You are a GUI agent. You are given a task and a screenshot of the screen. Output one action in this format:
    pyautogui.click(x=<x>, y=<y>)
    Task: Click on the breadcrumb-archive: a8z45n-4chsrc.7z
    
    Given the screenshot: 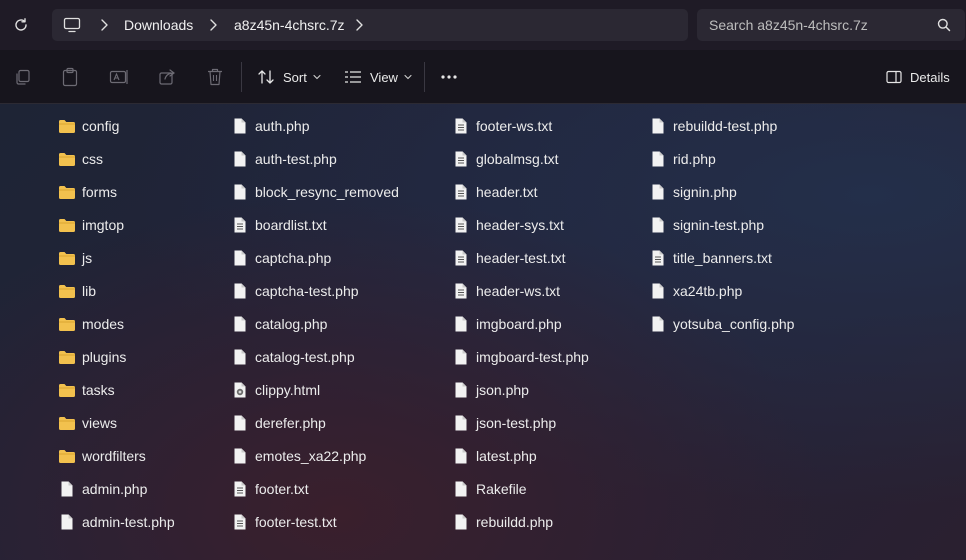 What is the action you would take?
    pyautogui.click(x=289, y=25)
    